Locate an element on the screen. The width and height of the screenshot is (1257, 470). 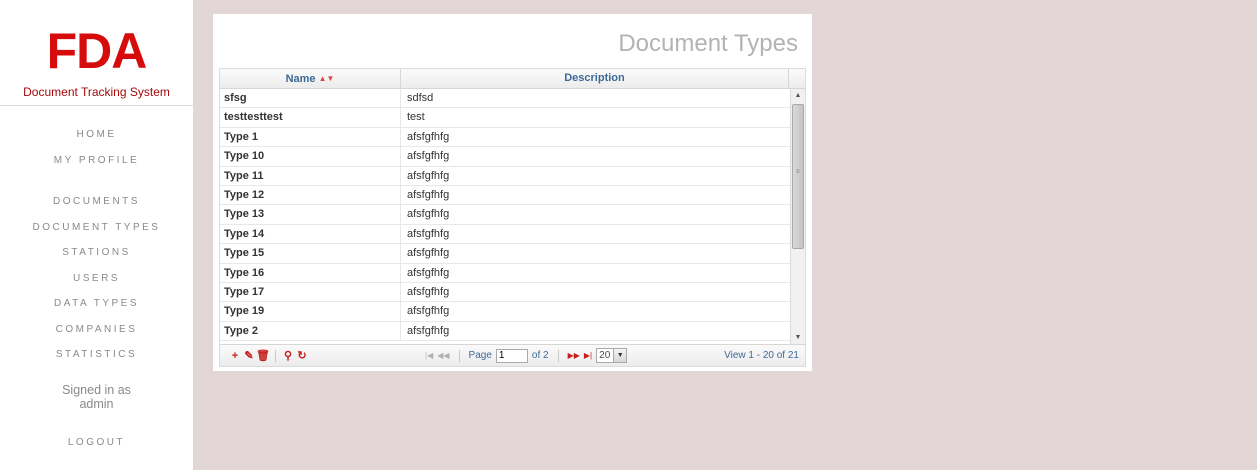
page-input is located at coordinates (511, 355).